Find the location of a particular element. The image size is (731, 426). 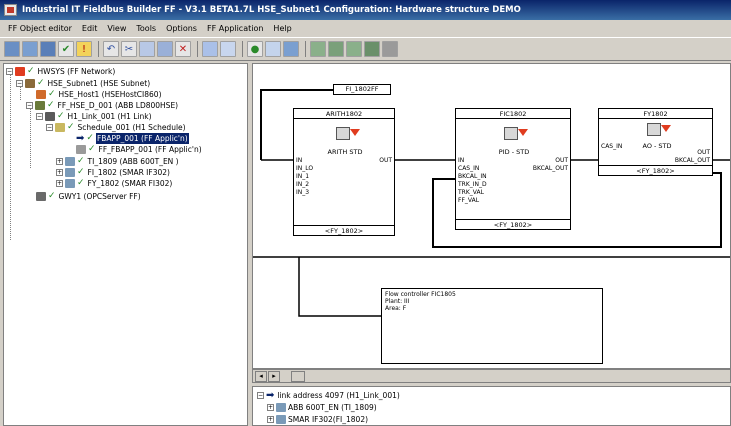

tree-item: + SMAR IF302(FI_1802) is located at coordinates (317, 419).